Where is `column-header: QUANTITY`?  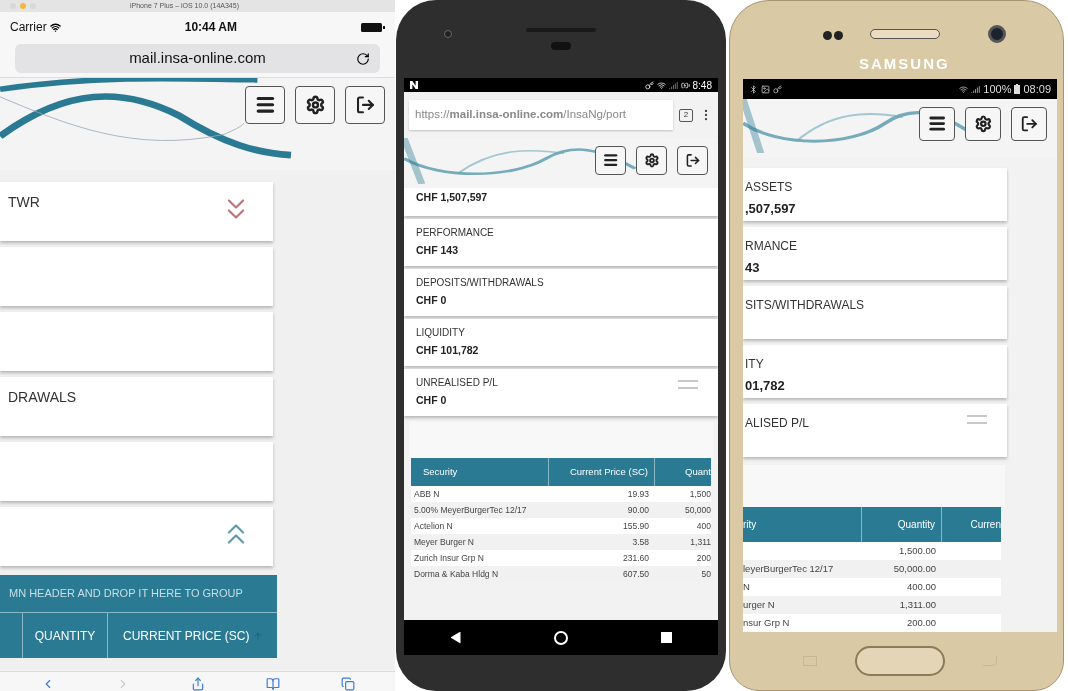
column-header: QUANTITY is located at coordinates (65, 635).